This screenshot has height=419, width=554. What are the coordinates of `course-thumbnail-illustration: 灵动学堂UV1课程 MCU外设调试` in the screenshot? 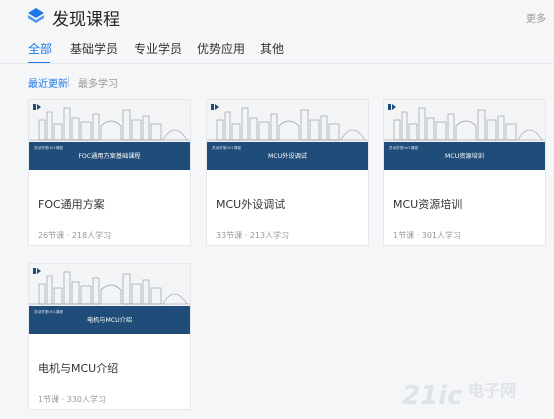 It's located at (287, 135).